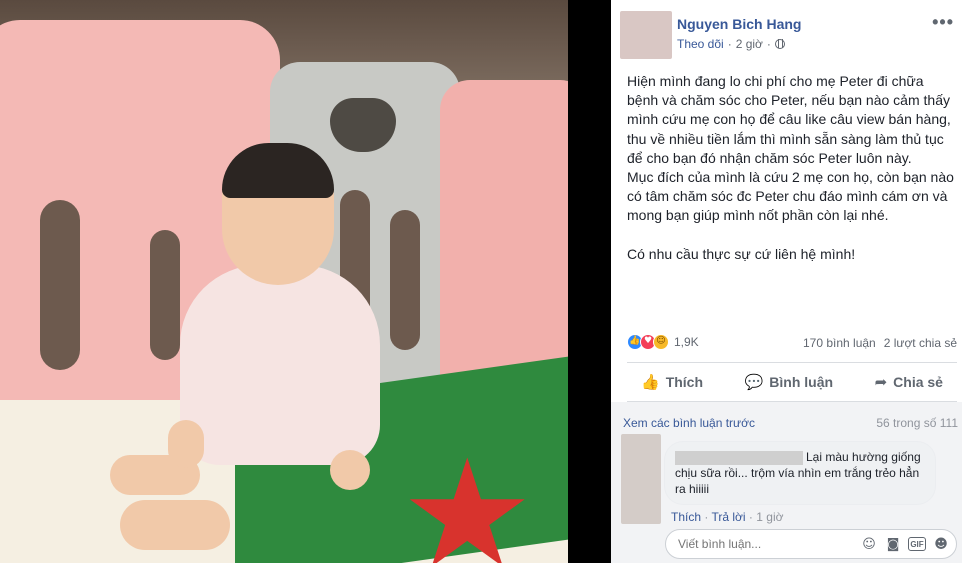  What do you see at coordinates (467, 495) in the screenshot?
I see `star-print: ★` at bounding box center [467, 495].